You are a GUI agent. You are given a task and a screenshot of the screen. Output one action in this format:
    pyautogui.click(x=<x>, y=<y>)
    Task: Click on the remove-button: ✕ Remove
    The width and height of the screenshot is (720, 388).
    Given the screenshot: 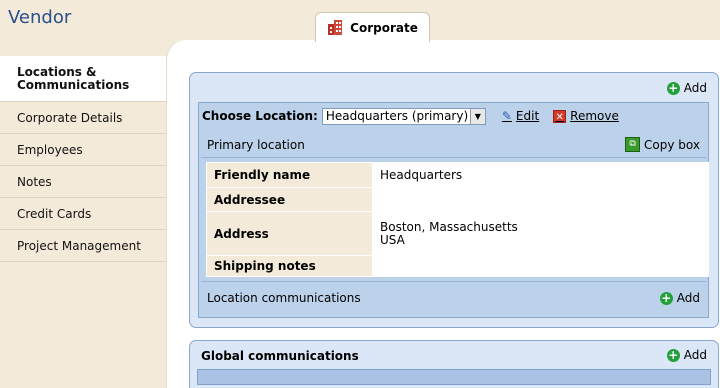 What is the action you would take?
    pyautogui.click(x=586, y=116)
    